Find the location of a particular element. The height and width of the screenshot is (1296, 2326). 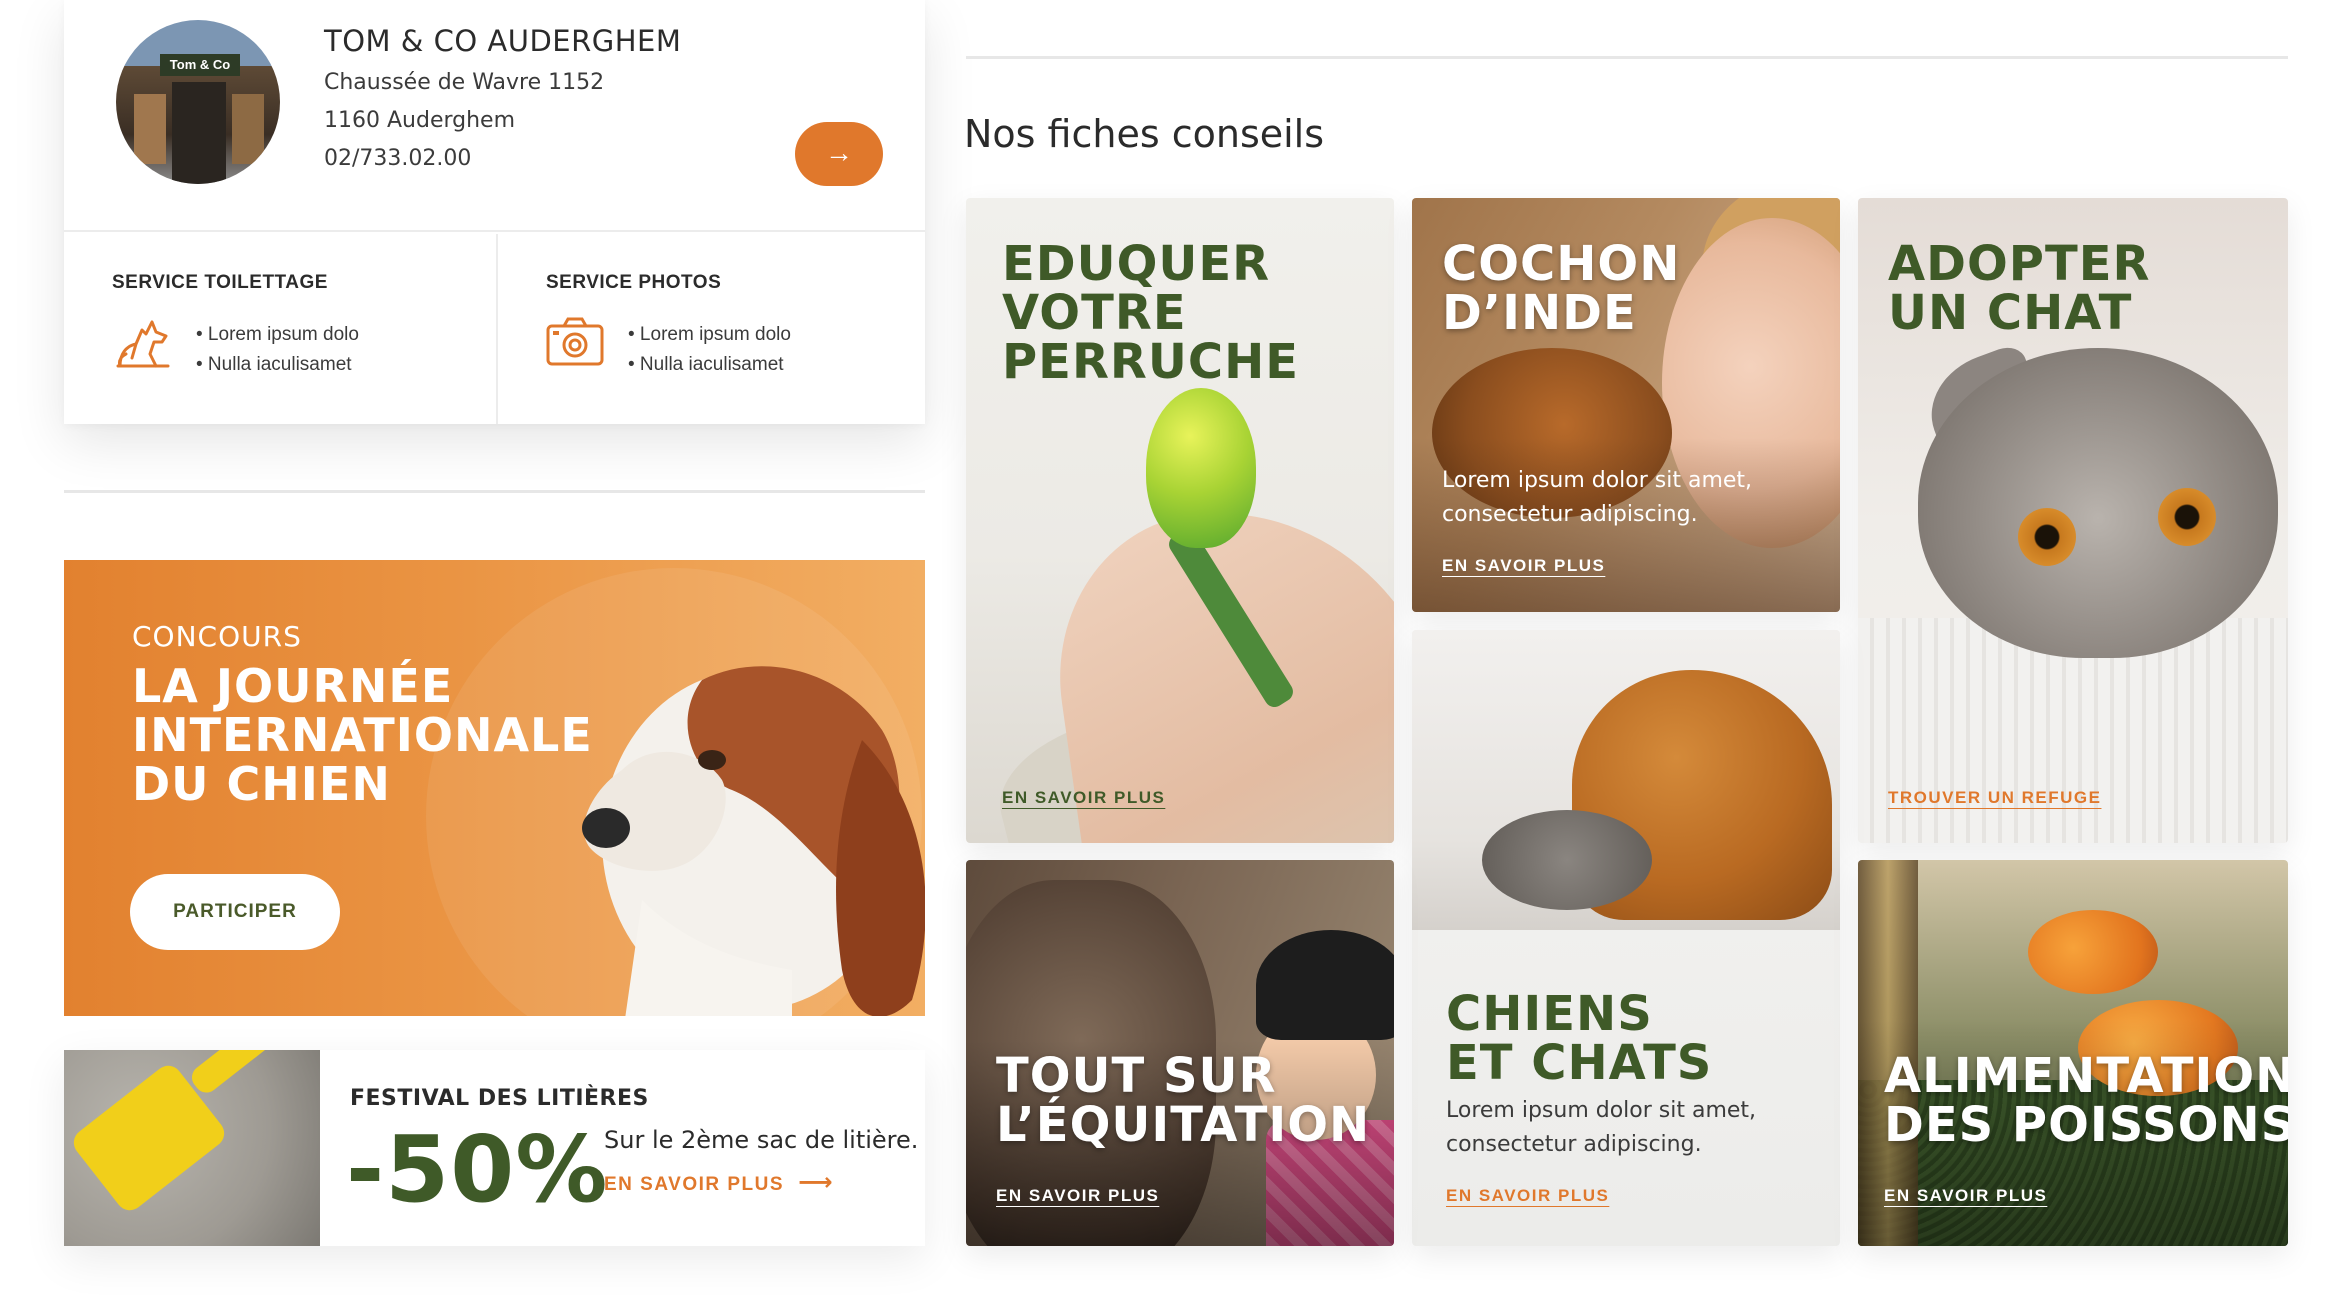

litter-discount: -50% is located at coordinates (477, 1169).